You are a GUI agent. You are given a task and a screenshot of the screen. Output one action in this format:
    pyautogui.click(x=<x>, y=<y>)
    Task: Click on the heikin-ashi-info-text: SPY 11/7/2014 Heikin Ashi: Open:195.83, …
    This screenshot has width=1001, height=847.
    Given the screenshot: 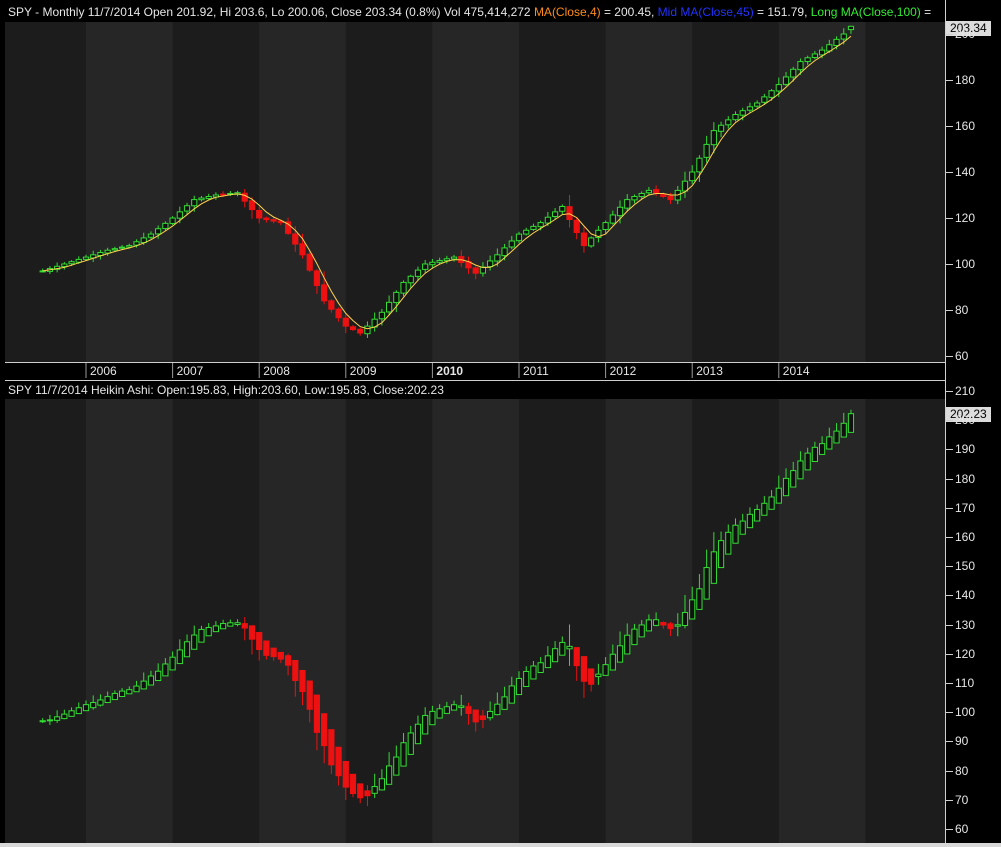 What is the action you would take?
    pyautogui.click(x=226, y=390)
    